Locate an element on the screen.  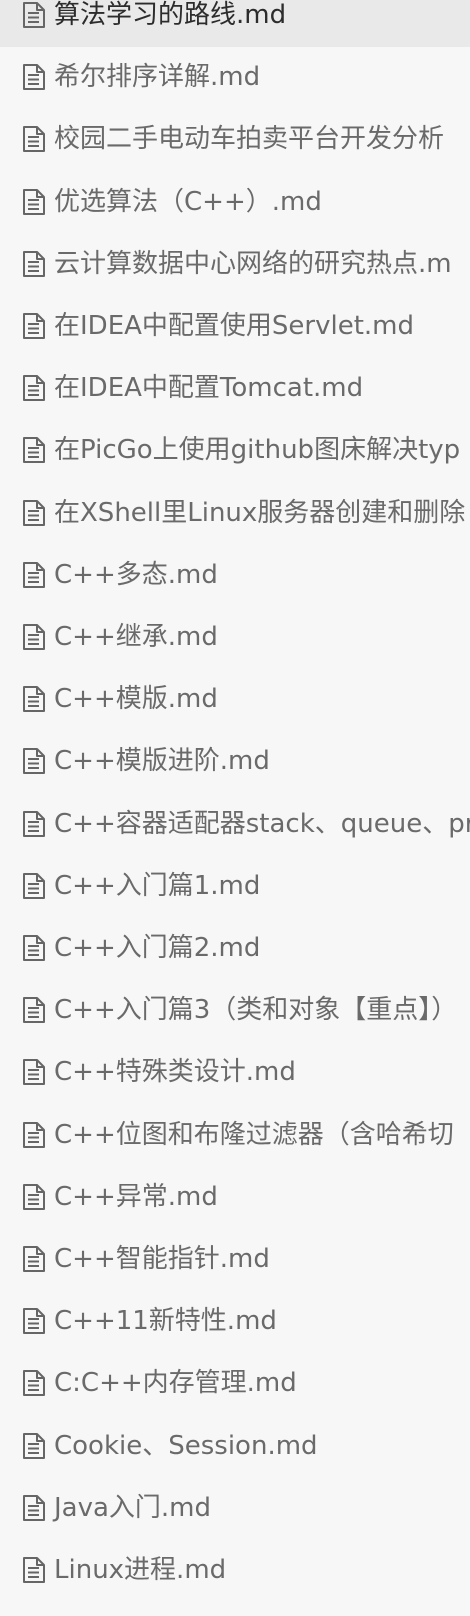
file-item-label: C++入门篇1.md is located at coordinates (157, 885).